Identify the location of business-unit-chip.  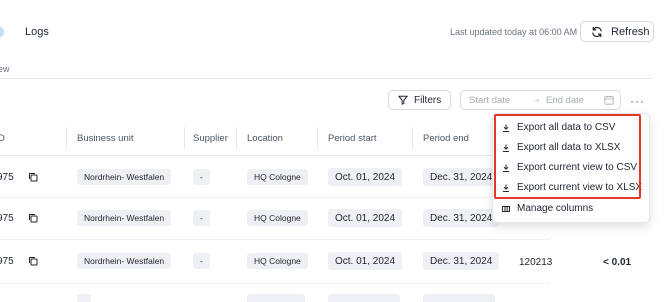
(84, 298).